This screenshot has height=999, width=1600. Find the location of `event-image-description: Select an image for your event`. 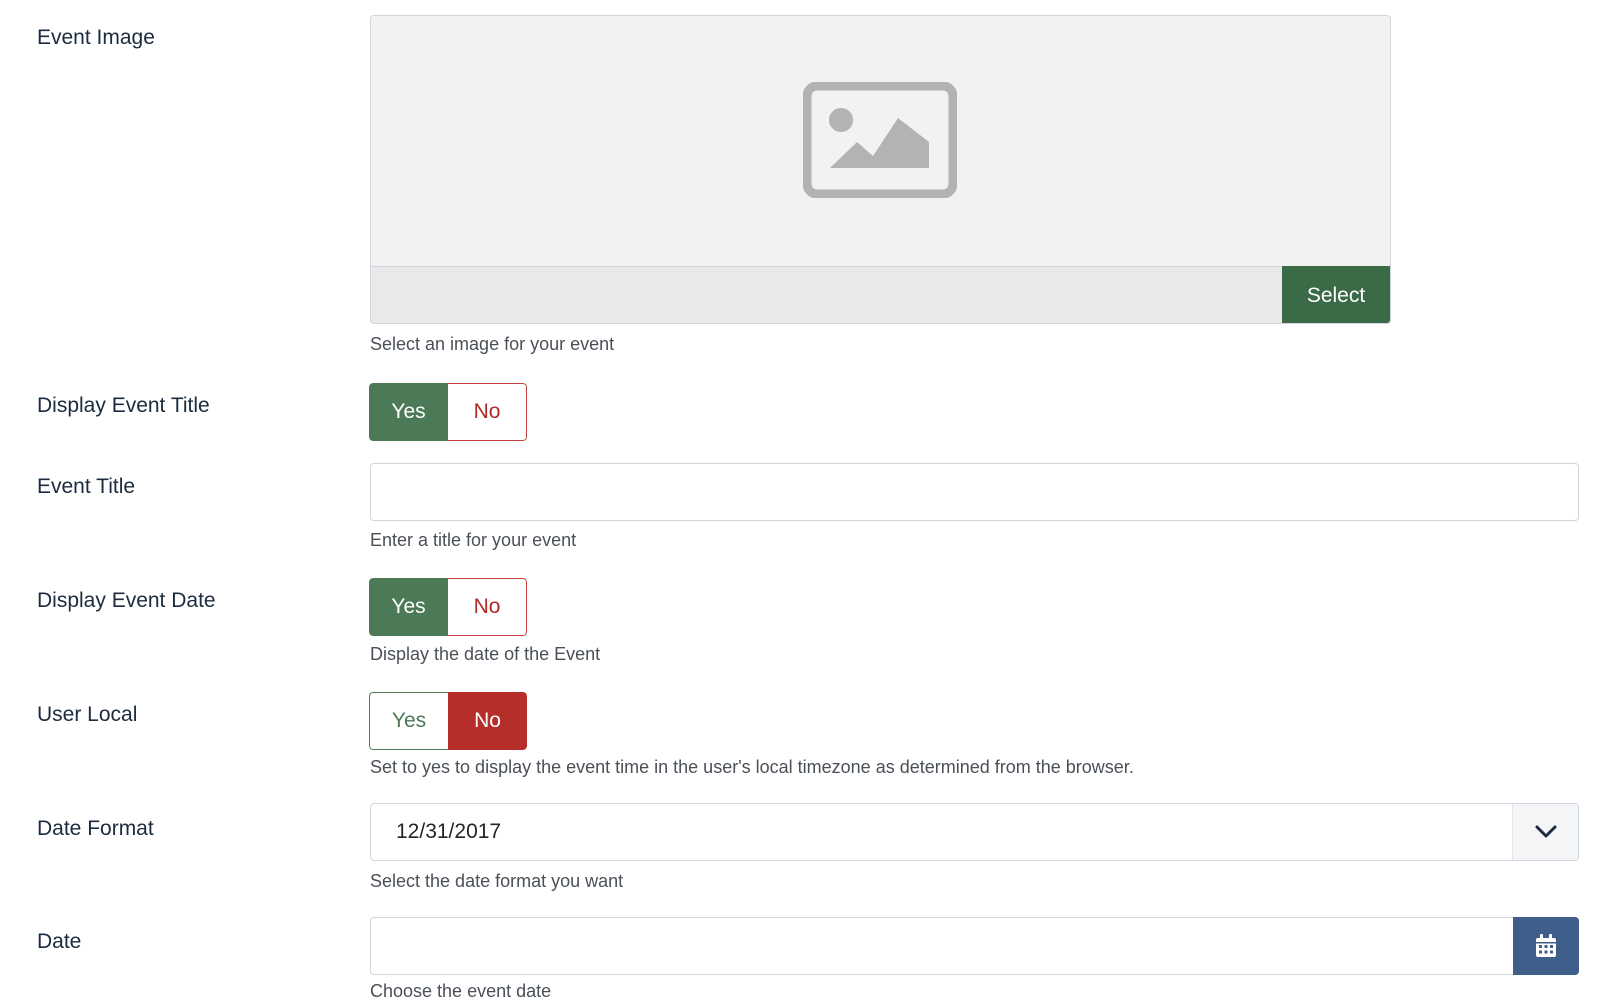

event-image-description: Select an image for your event is located at coordinates (492, 344).